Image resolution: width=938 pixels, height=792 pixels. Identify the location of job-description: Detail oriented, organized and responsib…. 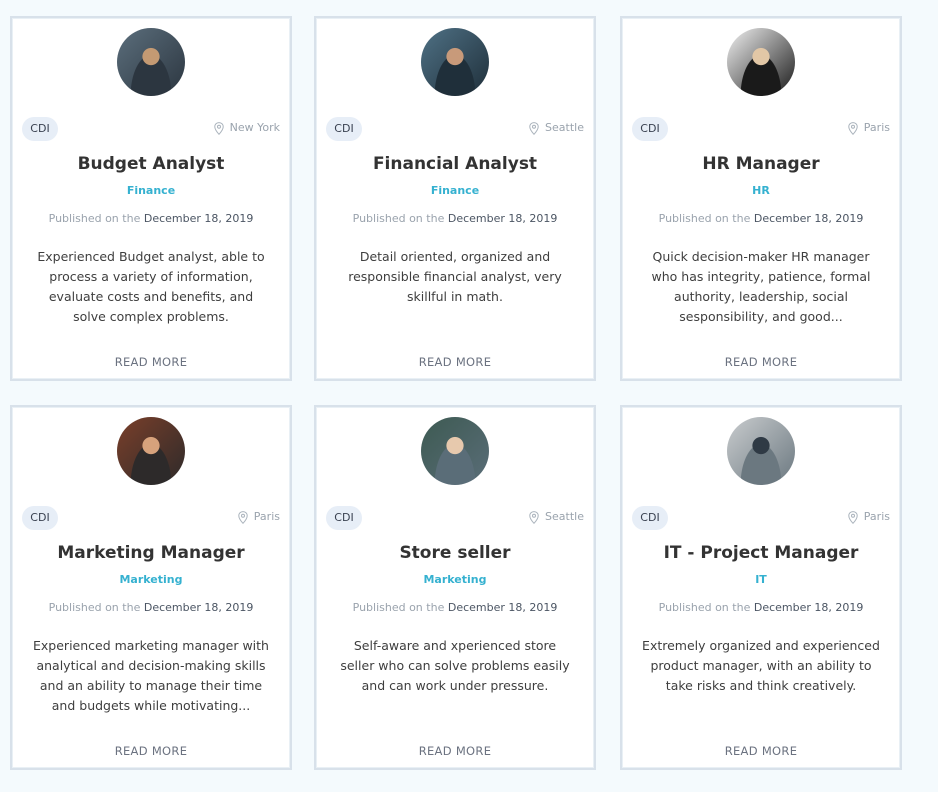
(455, 276).